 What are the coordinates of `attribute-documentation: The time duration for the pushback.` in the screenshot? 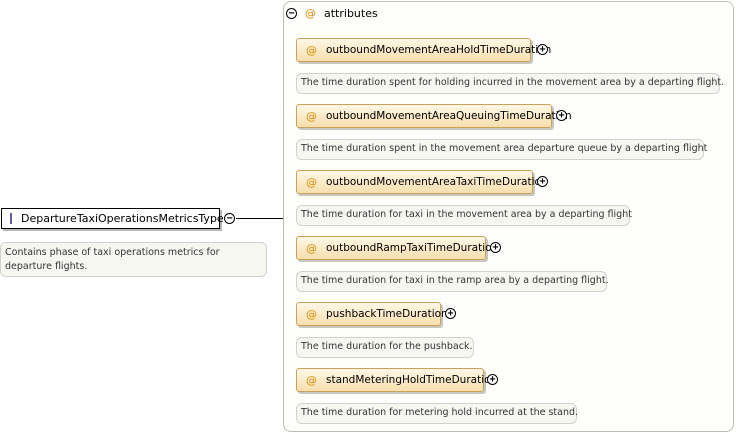 It's located at (385, 347).